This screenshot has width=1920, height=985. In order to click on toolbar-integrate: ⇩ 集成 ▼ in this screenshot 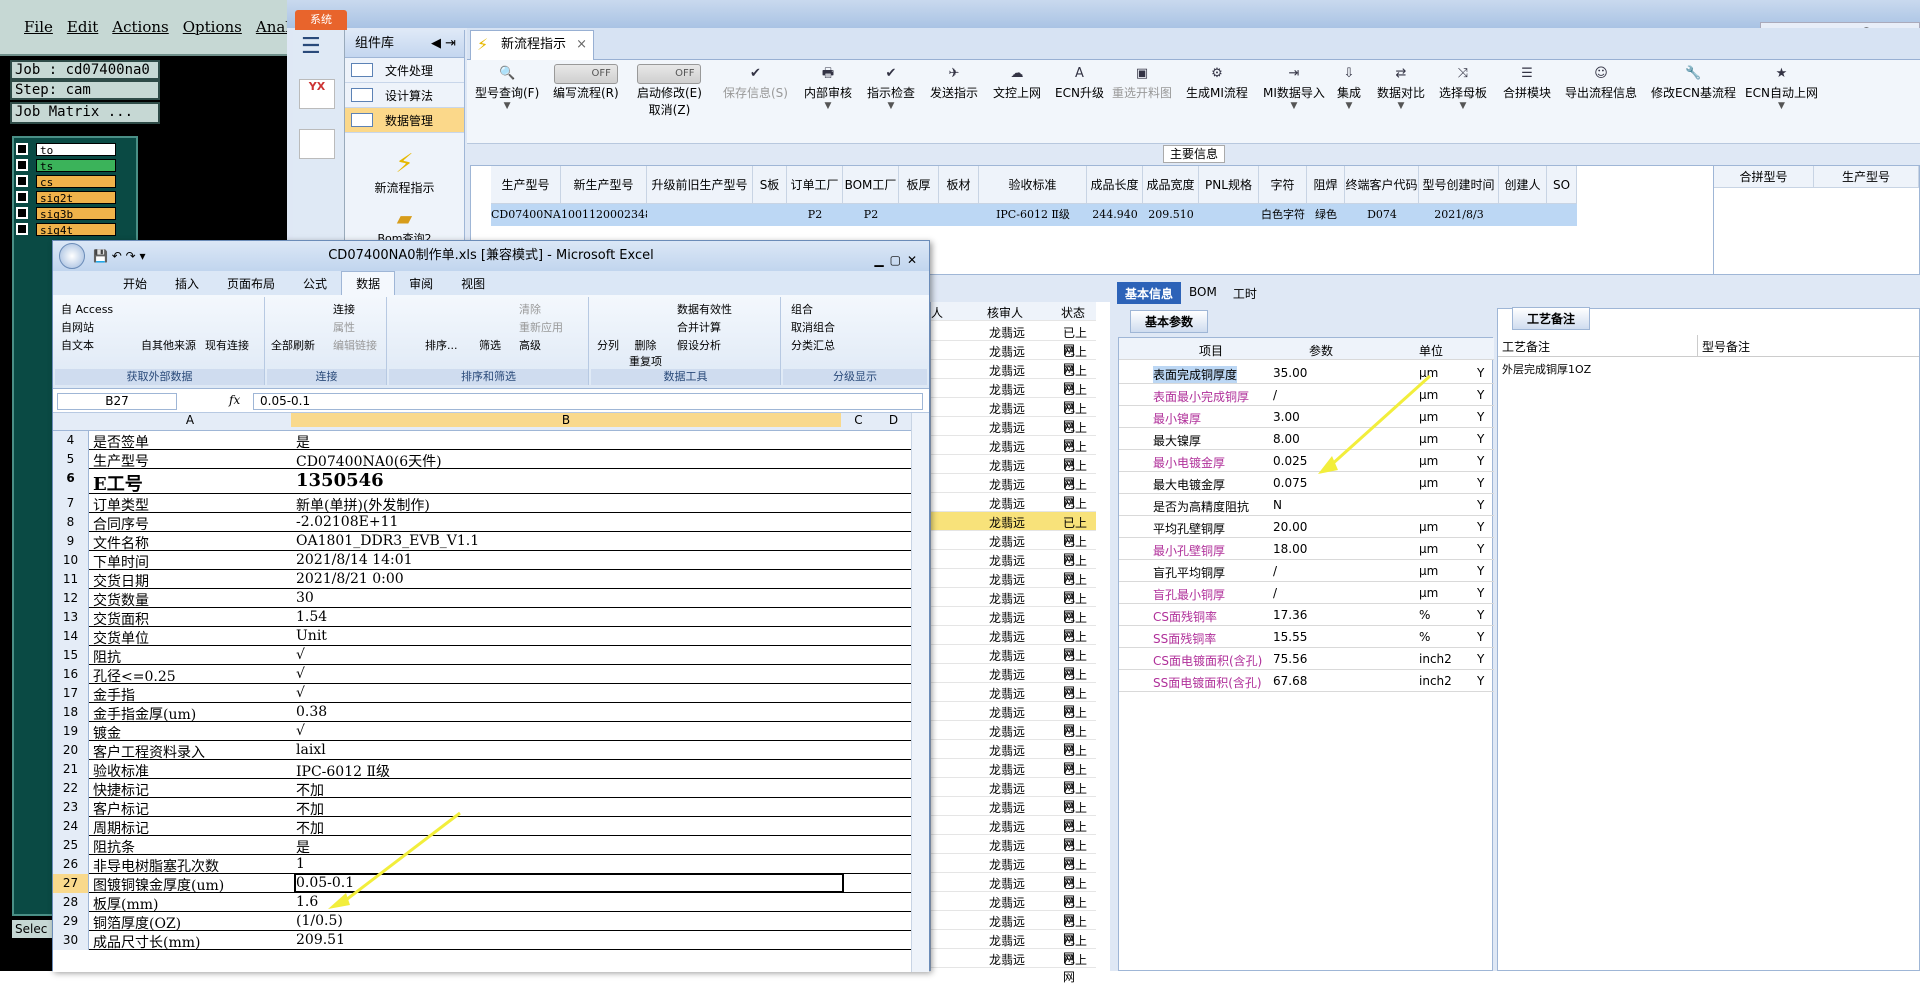, I will do `click(1349, 87)`.